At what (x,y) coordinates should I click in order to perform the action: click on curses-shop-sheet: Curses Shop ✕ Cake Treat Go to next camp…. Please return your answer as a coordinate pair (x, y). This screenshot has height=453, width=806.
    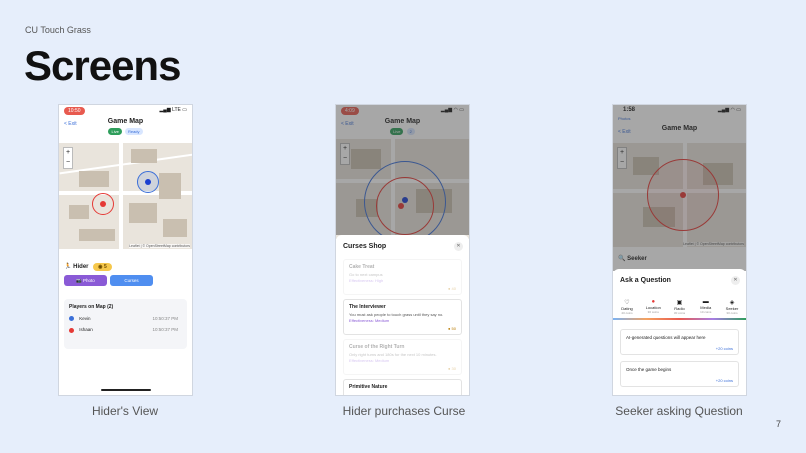
    Looking at the image, I should click on (402, 315).